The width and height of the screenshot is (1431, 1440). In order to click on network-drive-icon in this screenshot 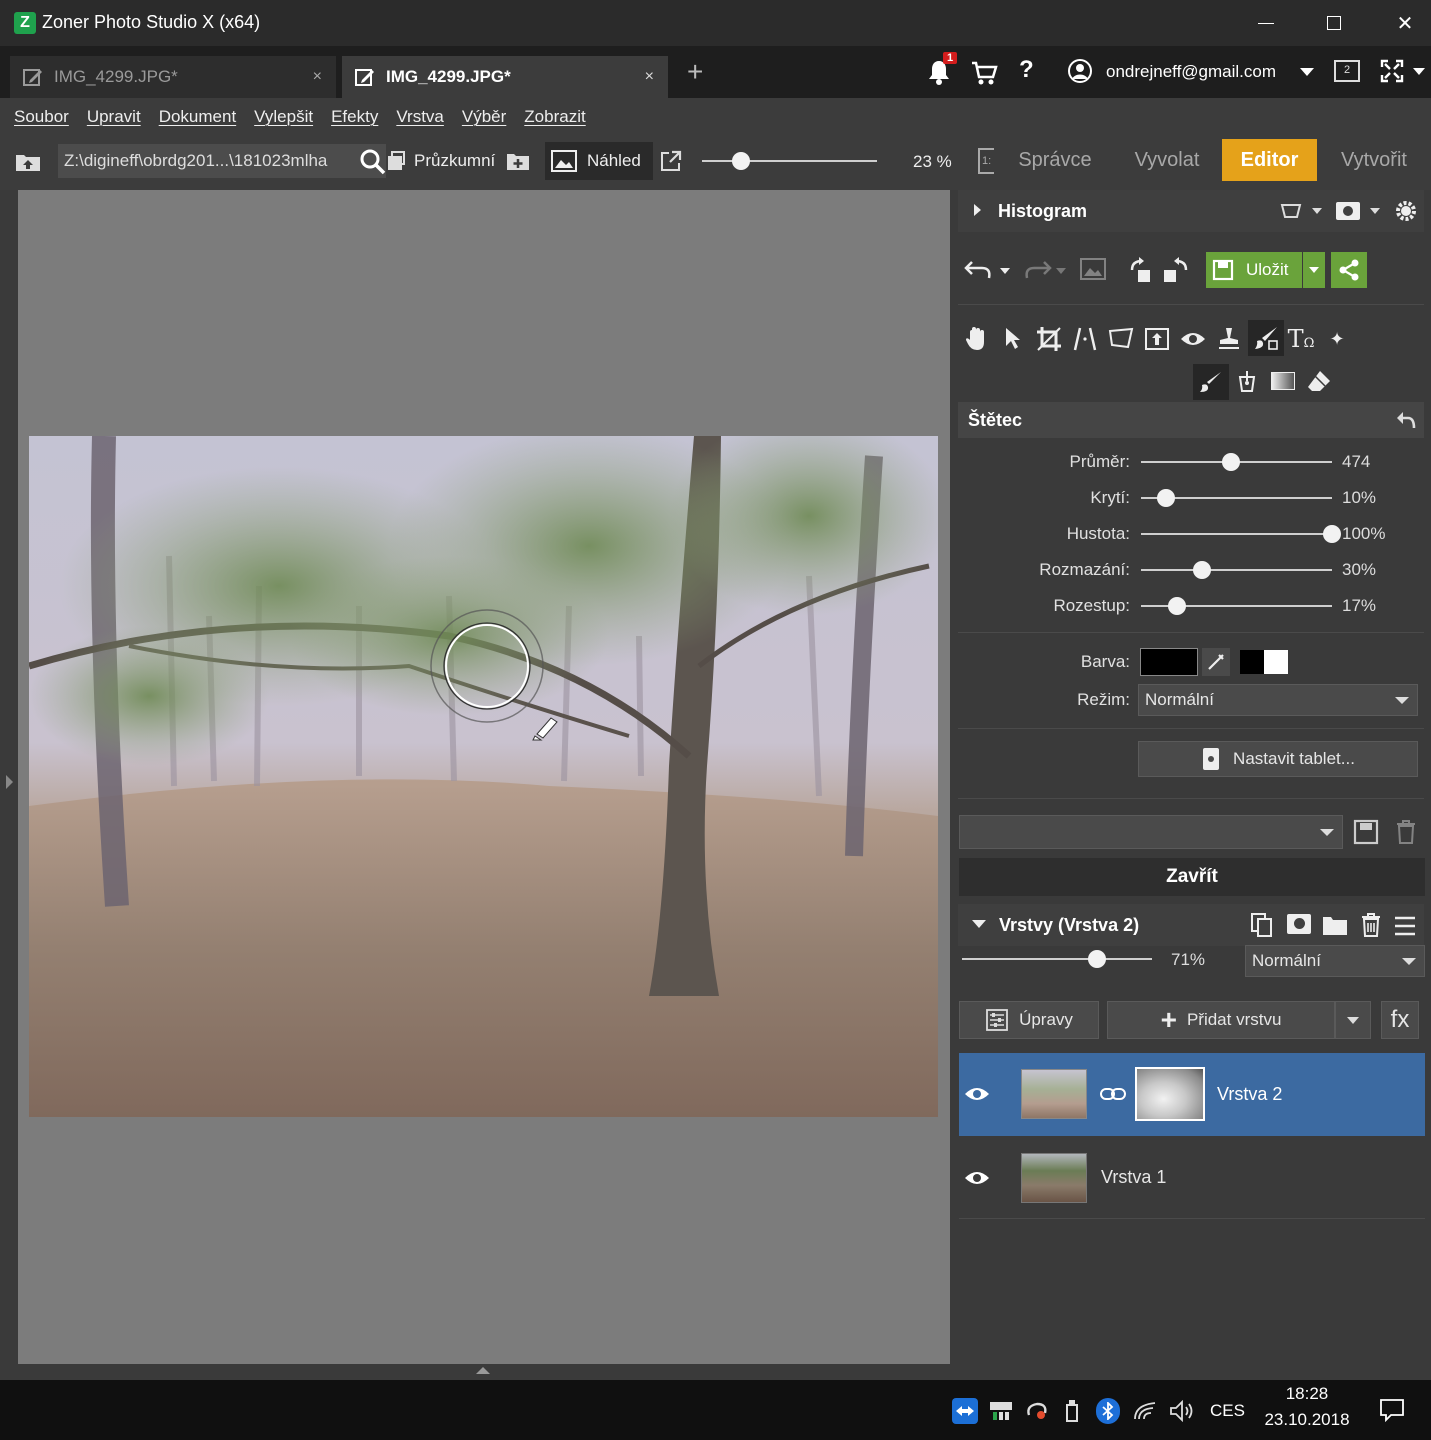, I will do `click(1001, 1411)`.